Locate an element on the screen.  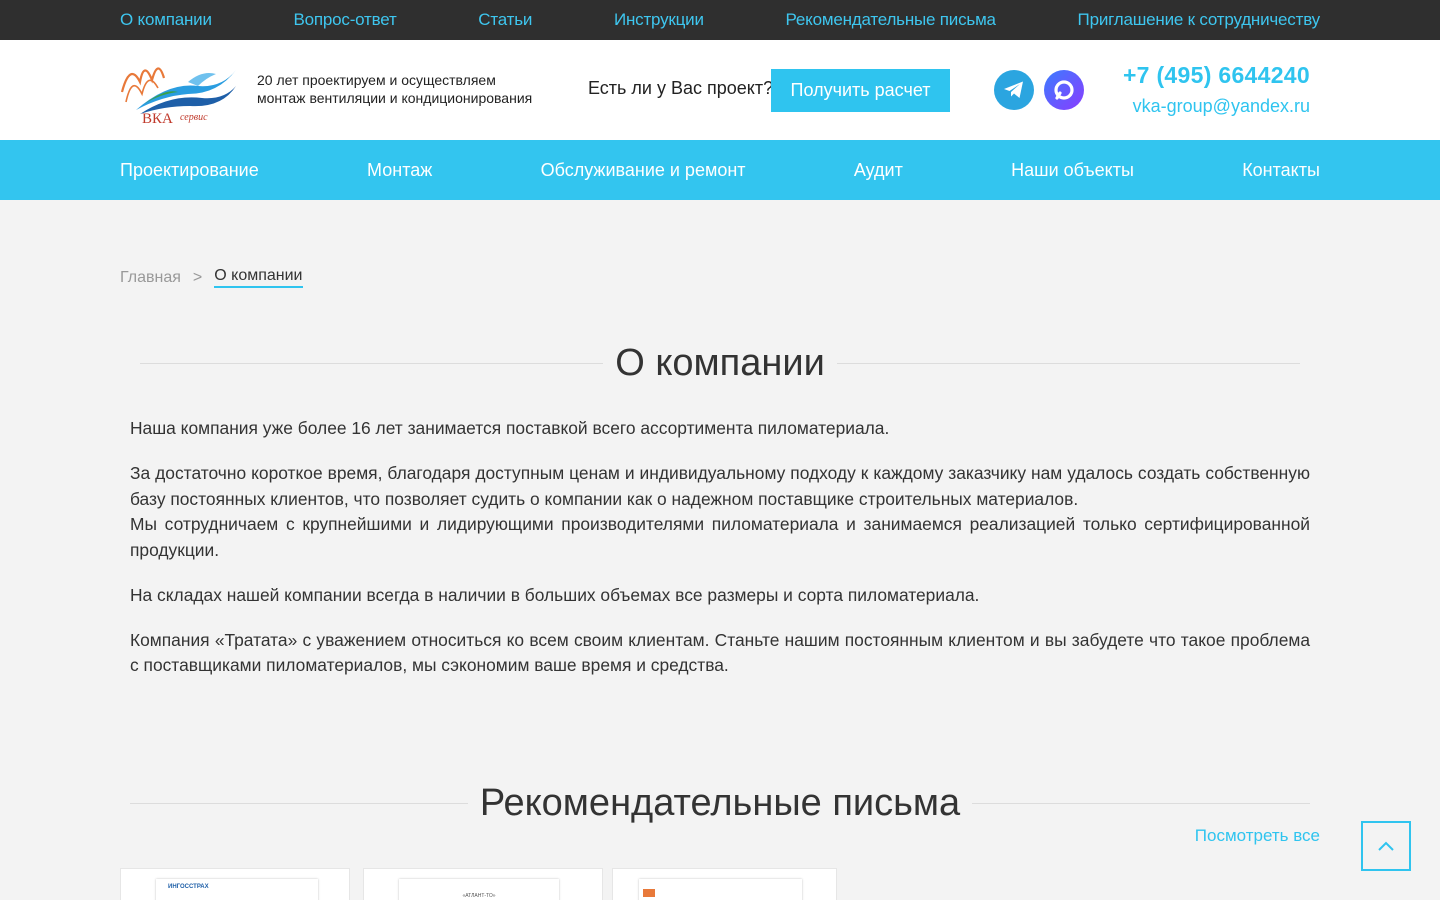
top-nav-about: О компании is located at coordinates (166, 20).